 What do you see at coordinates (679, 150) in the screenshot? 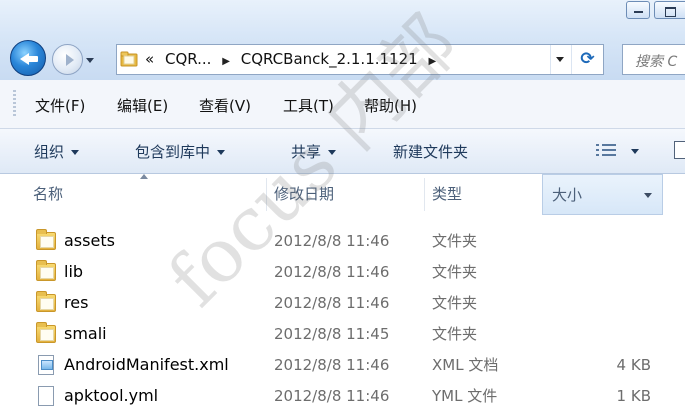
I see `preview-pane-icon` at bounding box center [679, 150].